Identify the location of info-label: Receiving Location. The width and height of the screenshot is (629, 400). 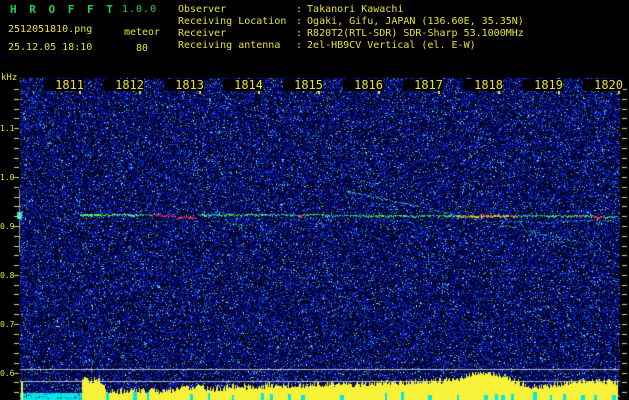
(232, 21).